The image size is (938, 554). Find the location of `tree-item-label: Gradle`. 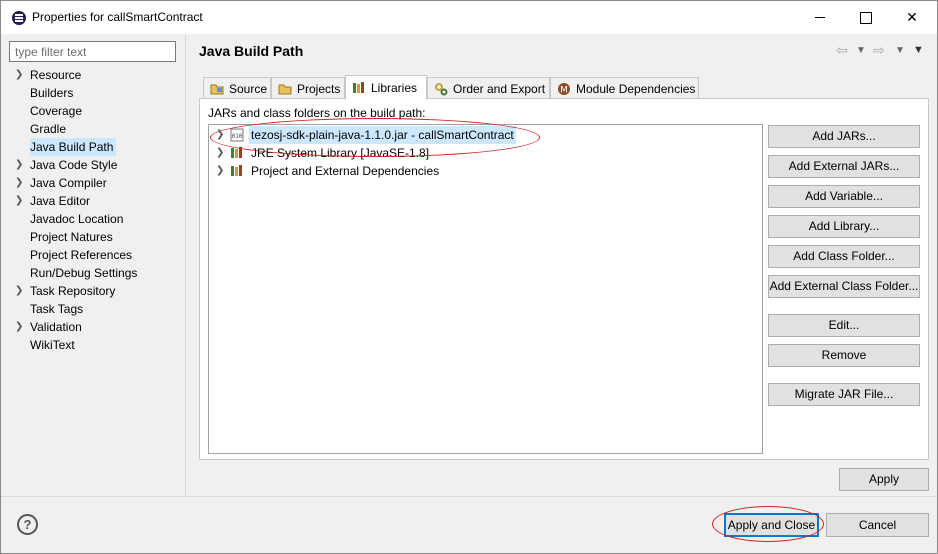

tree-item-label: Gradle is located at coordinates (48, 129).